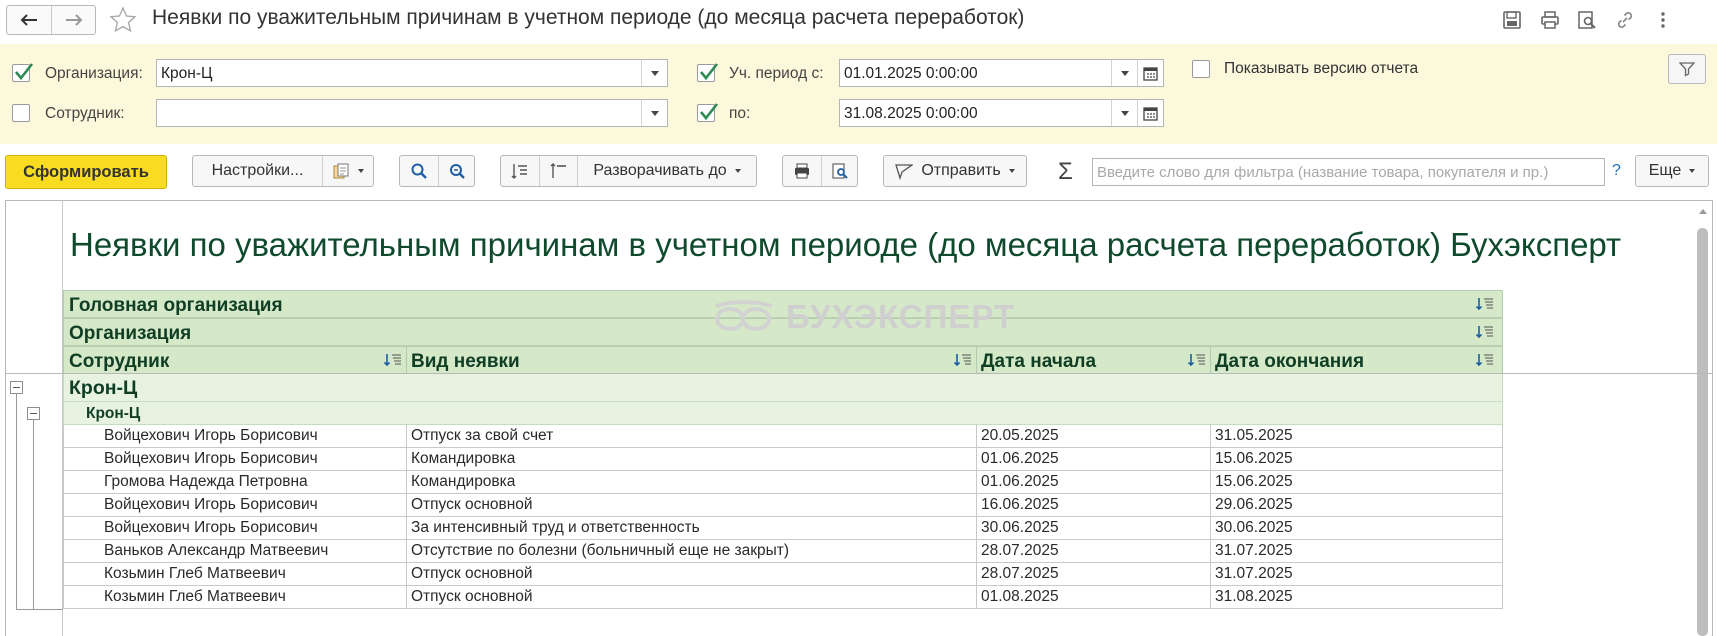 The image size is (1717, 636). I want to click on back-button, so click(29, 20).